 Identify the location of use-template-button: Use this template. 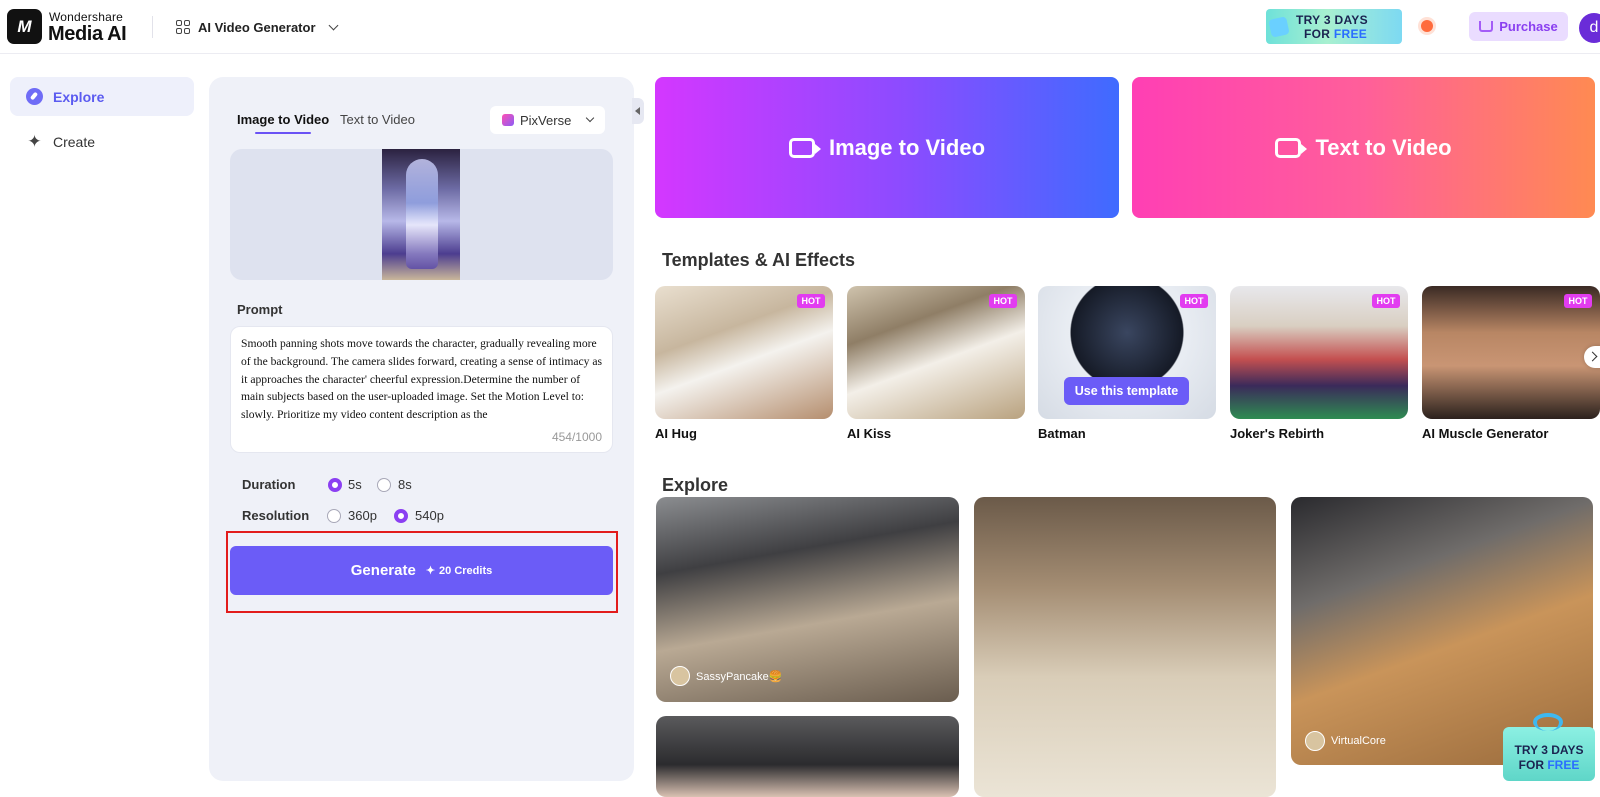
(1126, 391).